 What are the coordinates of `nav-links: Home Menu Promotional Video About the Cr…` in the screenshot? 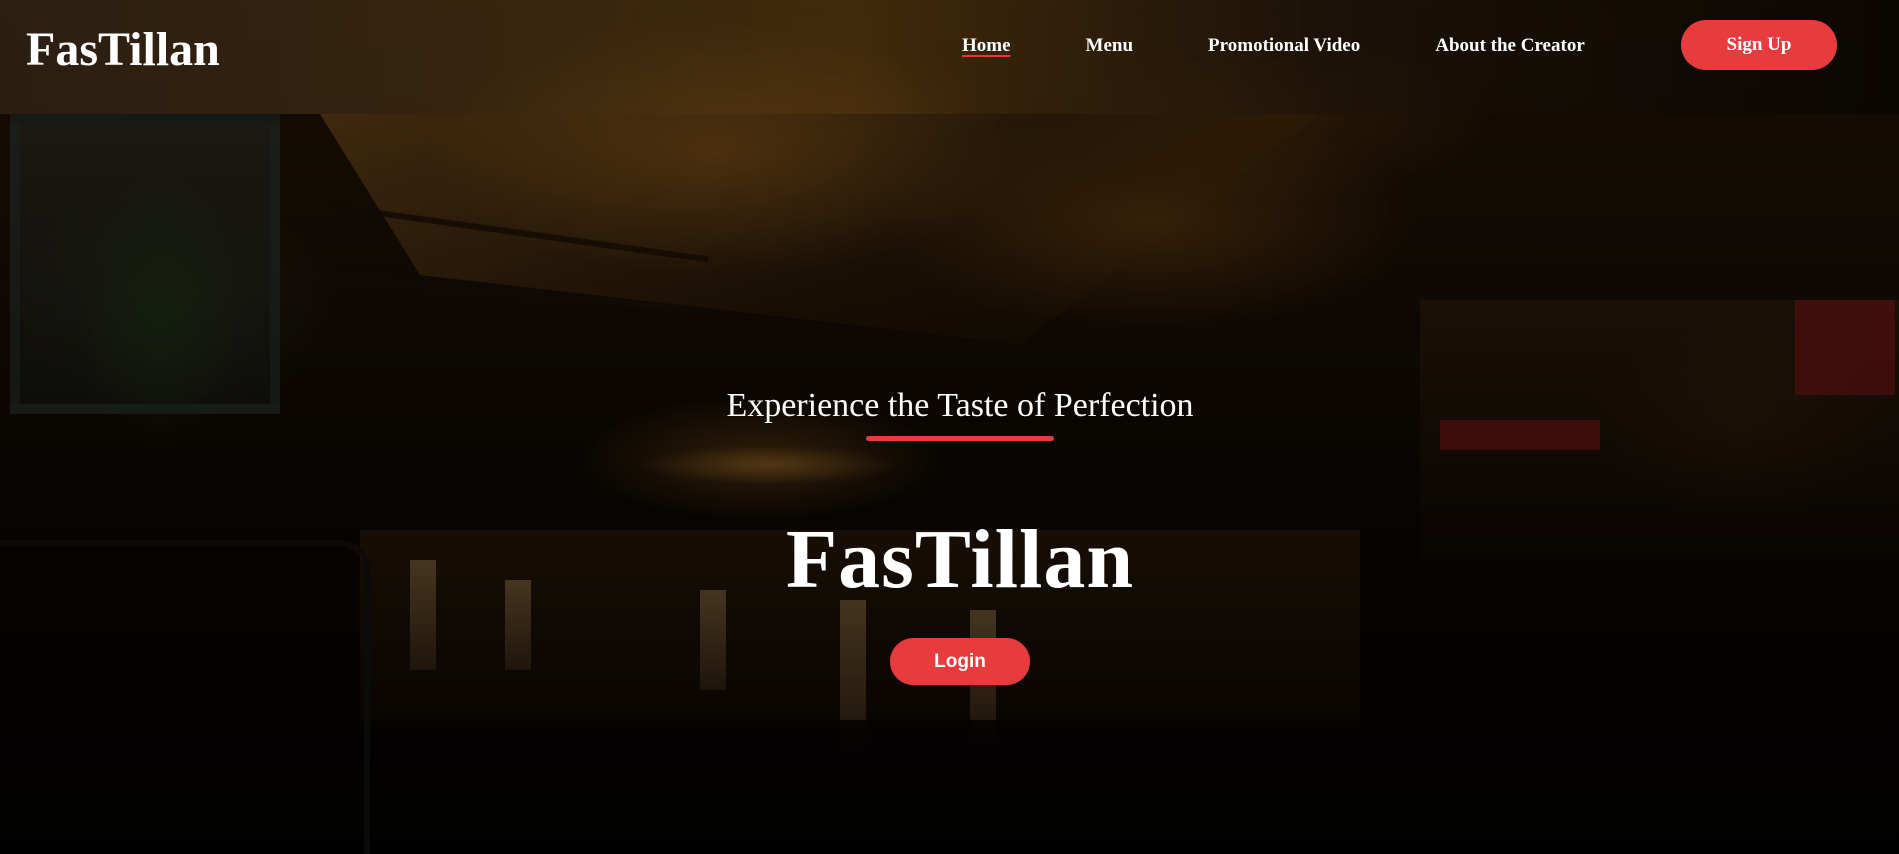 It's located at (1273, 46).